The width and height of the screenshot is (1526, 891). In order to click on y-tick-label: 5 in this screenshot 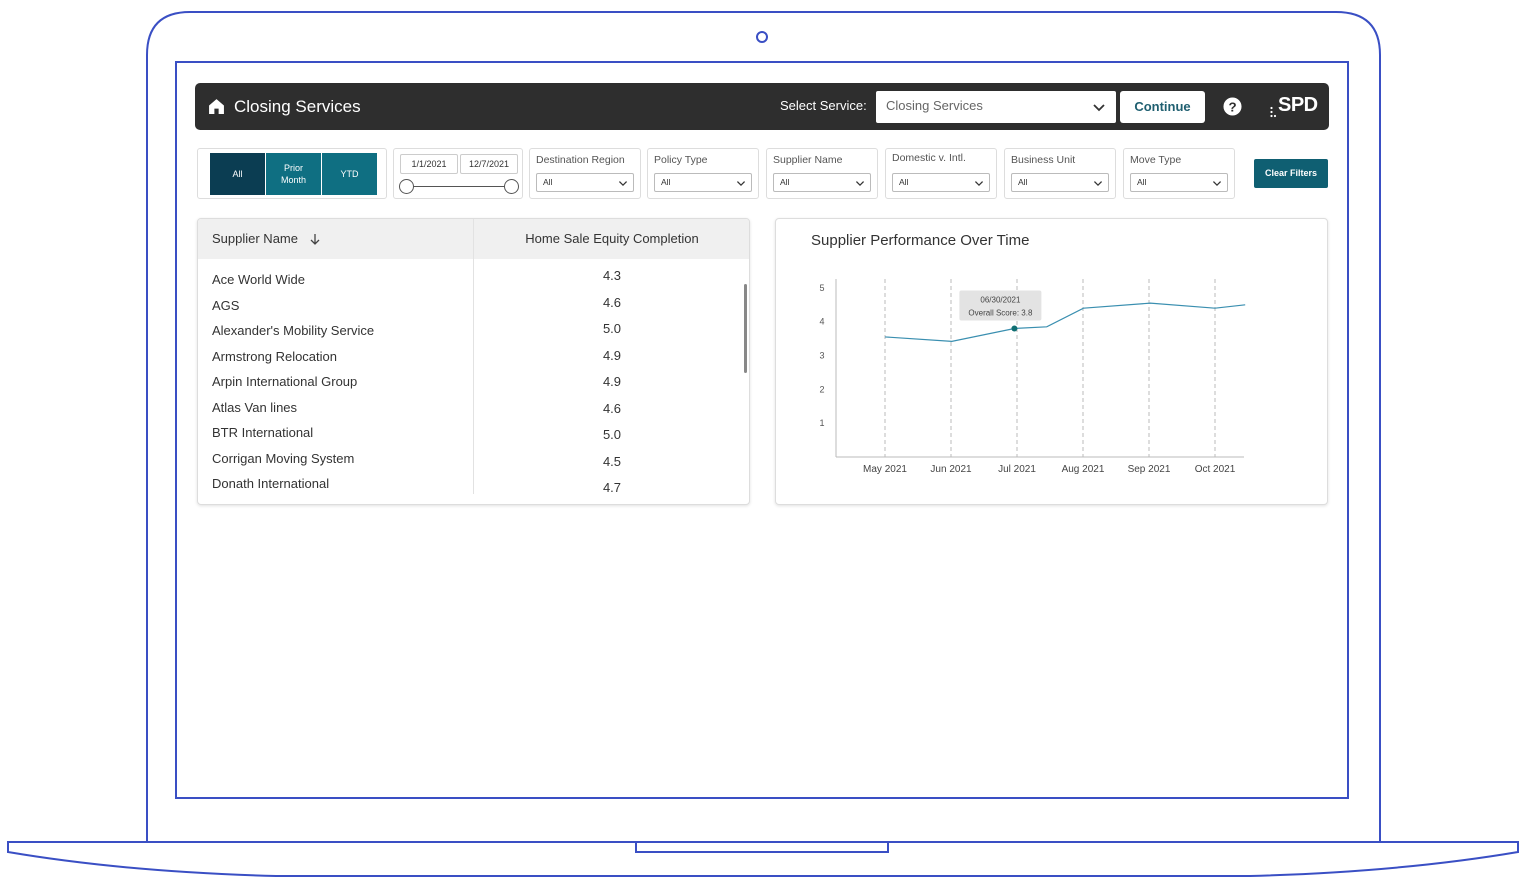, I will do `click(821, 288)`.